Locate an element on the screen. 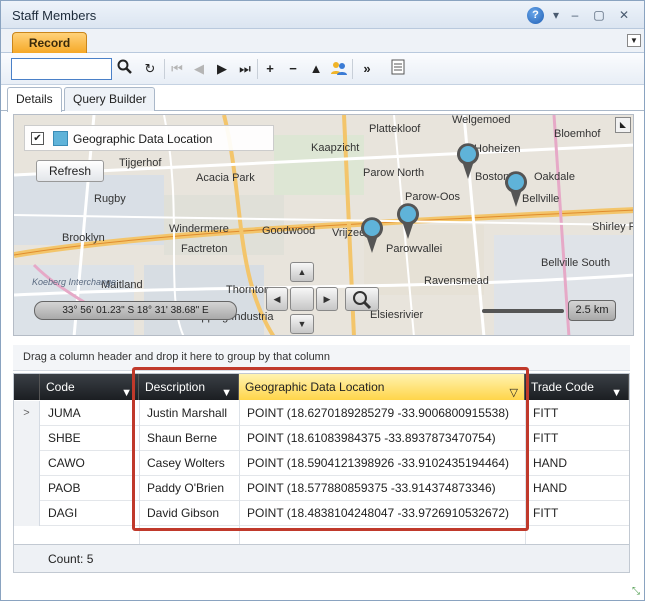 This screenshot has height=601, width=645. map-place-label: Windermere is located at coordinates (199, 229).